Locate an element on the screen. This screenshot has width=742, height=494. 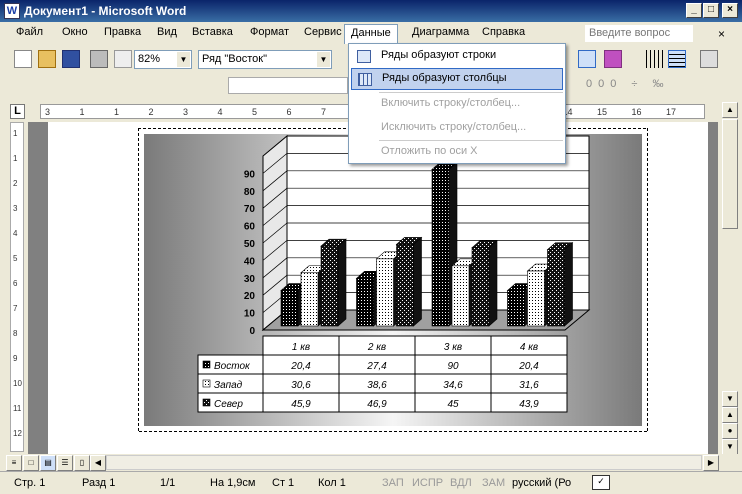
status-pages: 1/1 is located at coordinates (168, 483).